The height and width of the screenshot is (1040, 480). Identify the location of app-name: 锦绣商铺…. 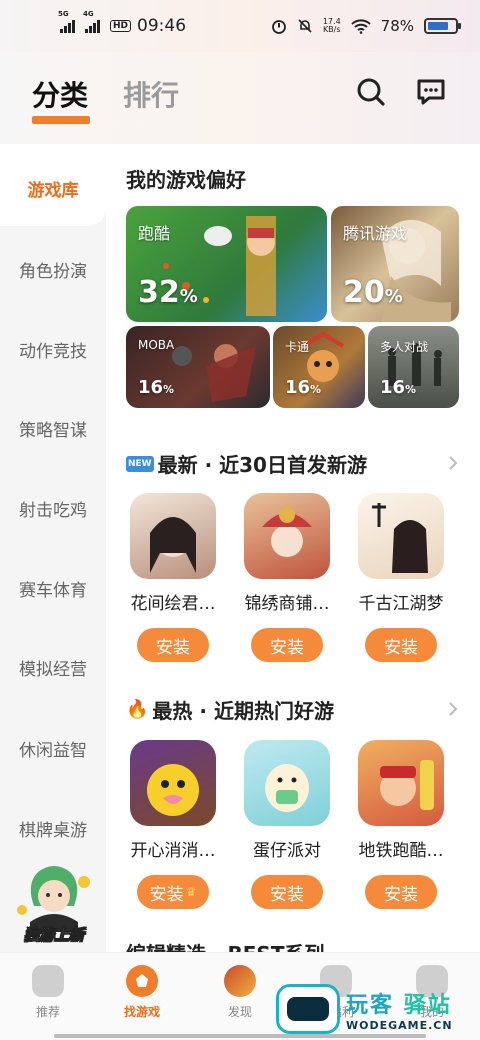
(287, 604).